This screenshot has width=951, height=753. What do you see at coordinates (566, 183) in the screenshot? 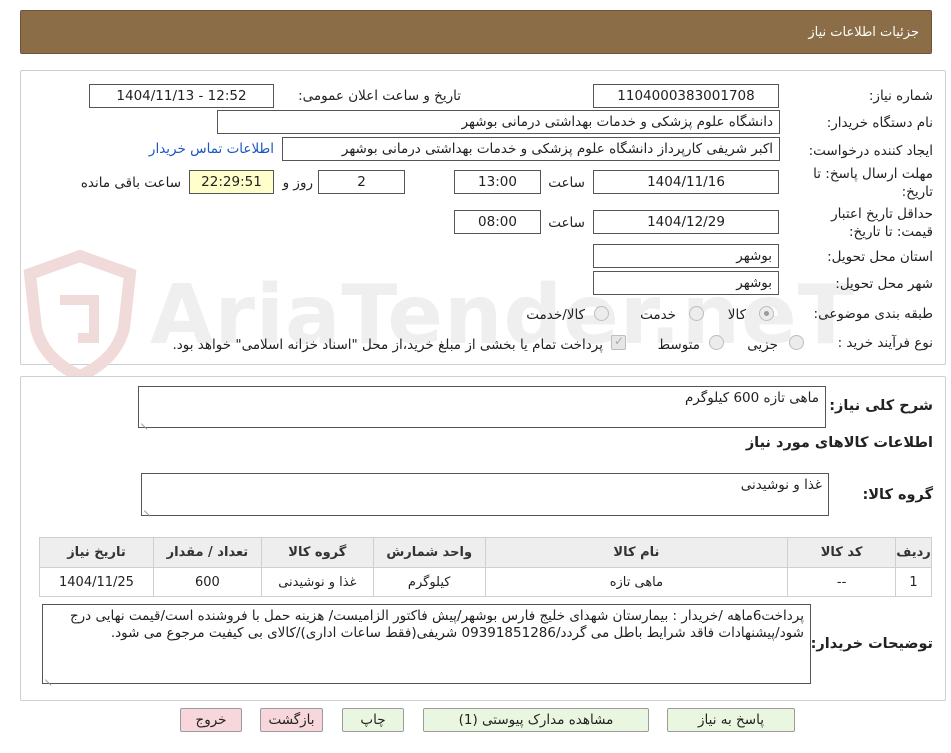
I see `deadline-time-label: ساعت` at bounding box center [566, 183].